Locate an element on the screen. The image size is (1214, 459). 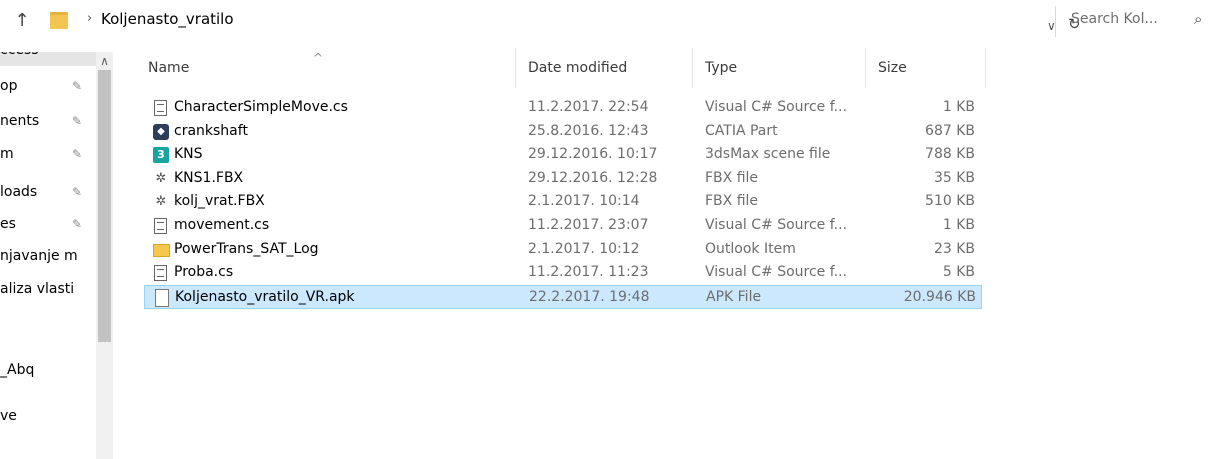
file-size: 35 KB is located at coordinates (954, 177).